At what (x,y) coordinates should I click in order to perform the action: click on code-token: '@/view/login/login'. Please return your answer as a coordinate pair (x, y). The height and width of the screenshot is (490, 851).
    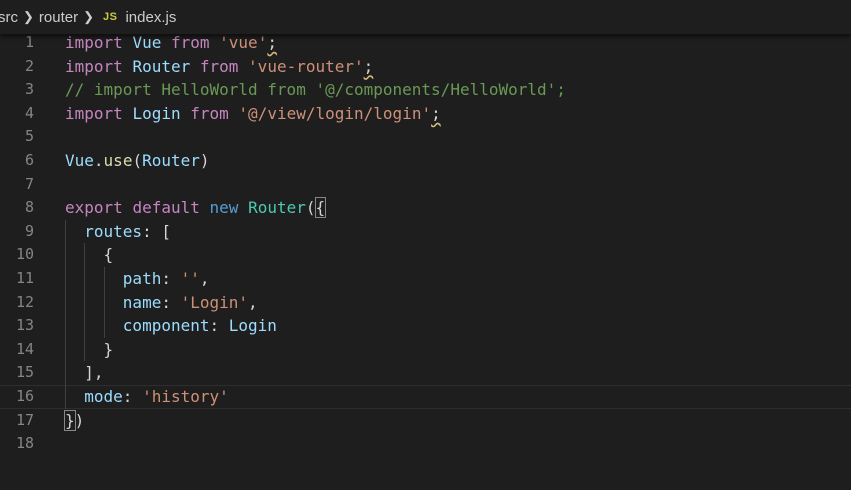
    Looking at the image, I should click on (335, 113).